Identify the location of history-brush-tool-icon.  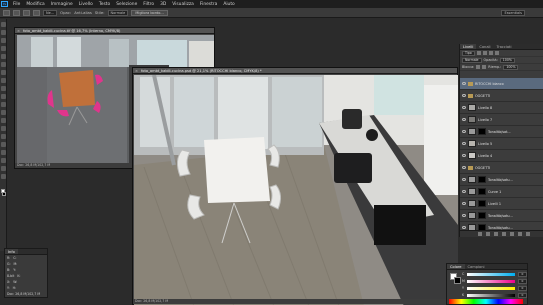
(3, 96).